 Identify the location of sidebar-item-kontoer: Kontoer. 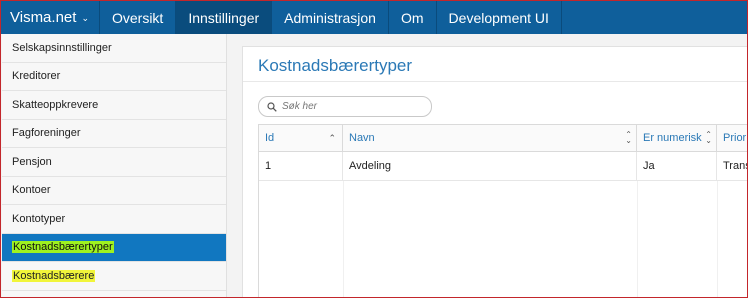
(114, 191).